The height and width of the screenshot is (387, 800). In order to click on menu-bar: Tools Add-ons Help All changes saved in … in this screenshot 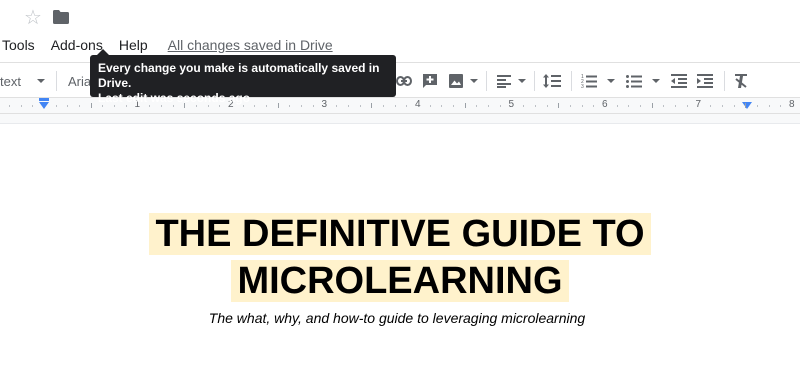, I will do `click(166, 45)`.